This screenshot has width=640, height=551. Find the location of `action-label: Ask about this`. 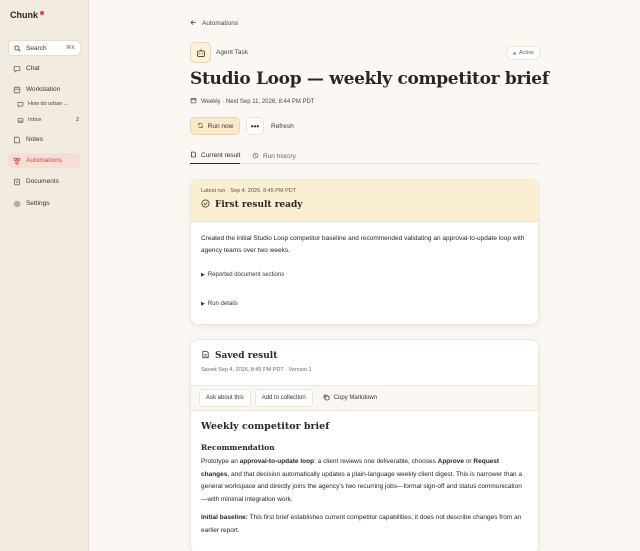

action-label: Ask about this is located at coordinates (225, 398).